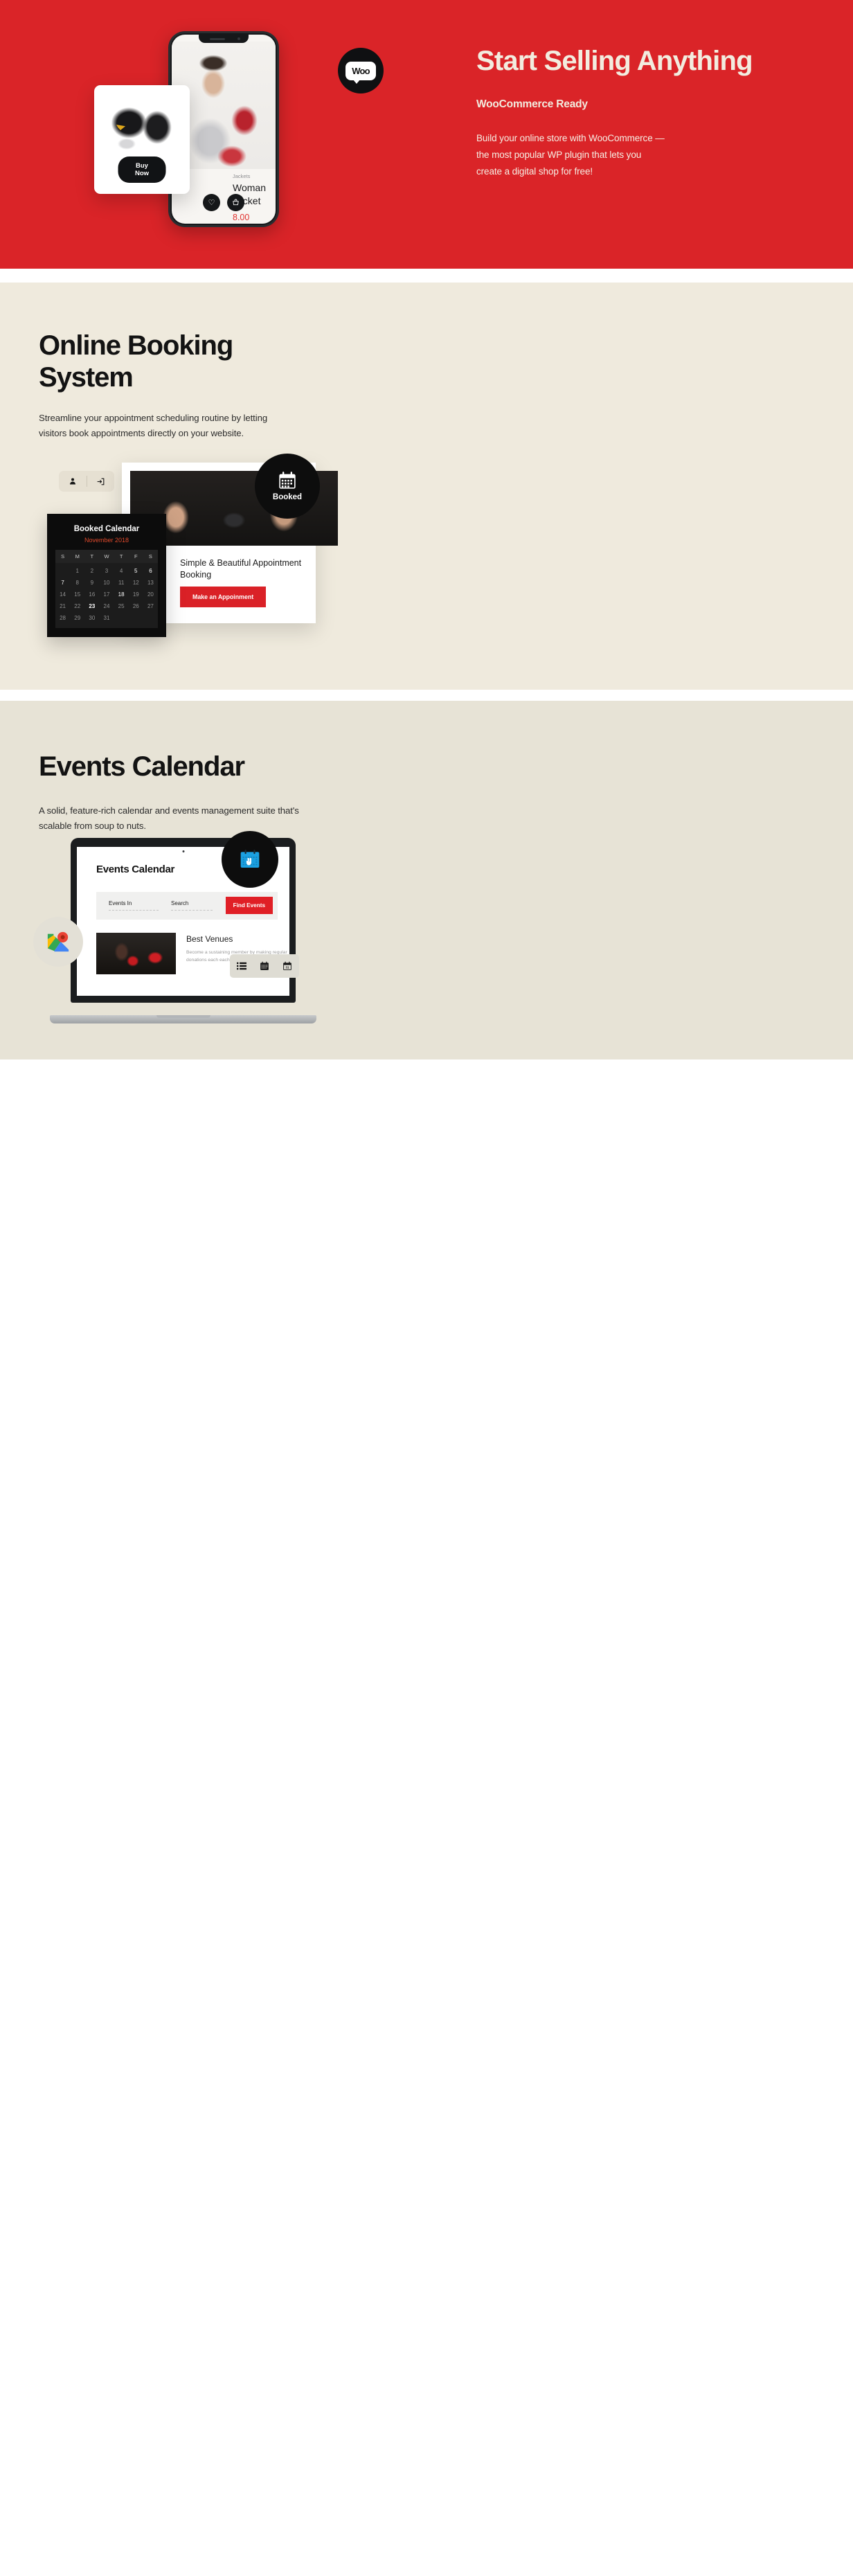 This screenshot has height=2576, width=853. I want to click on woocommerce-badge: Woo, so click(361, 70).